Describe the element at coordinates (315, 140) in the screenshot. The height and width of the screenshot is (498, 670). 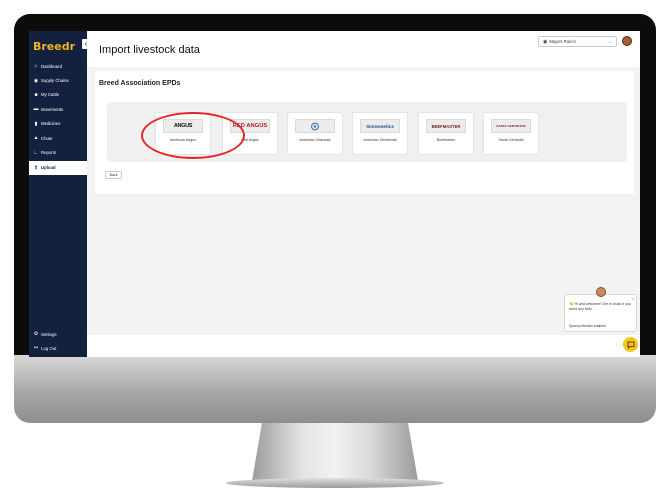
I see `breed-card-label: American Charolais` at that location.